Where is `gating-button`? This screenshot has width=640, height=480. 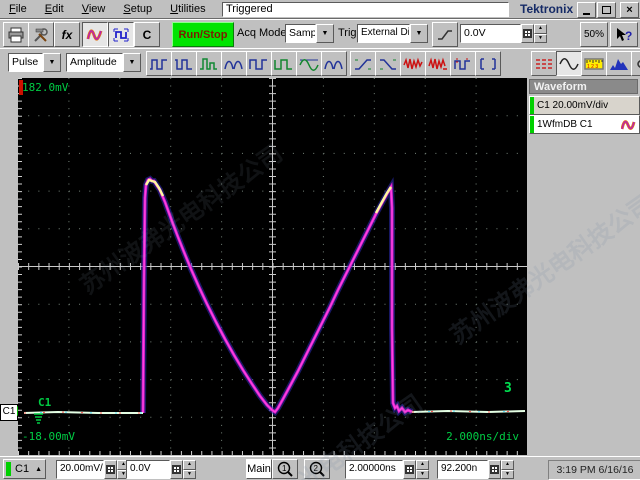
gating-button is located at coordinates (488, 63).